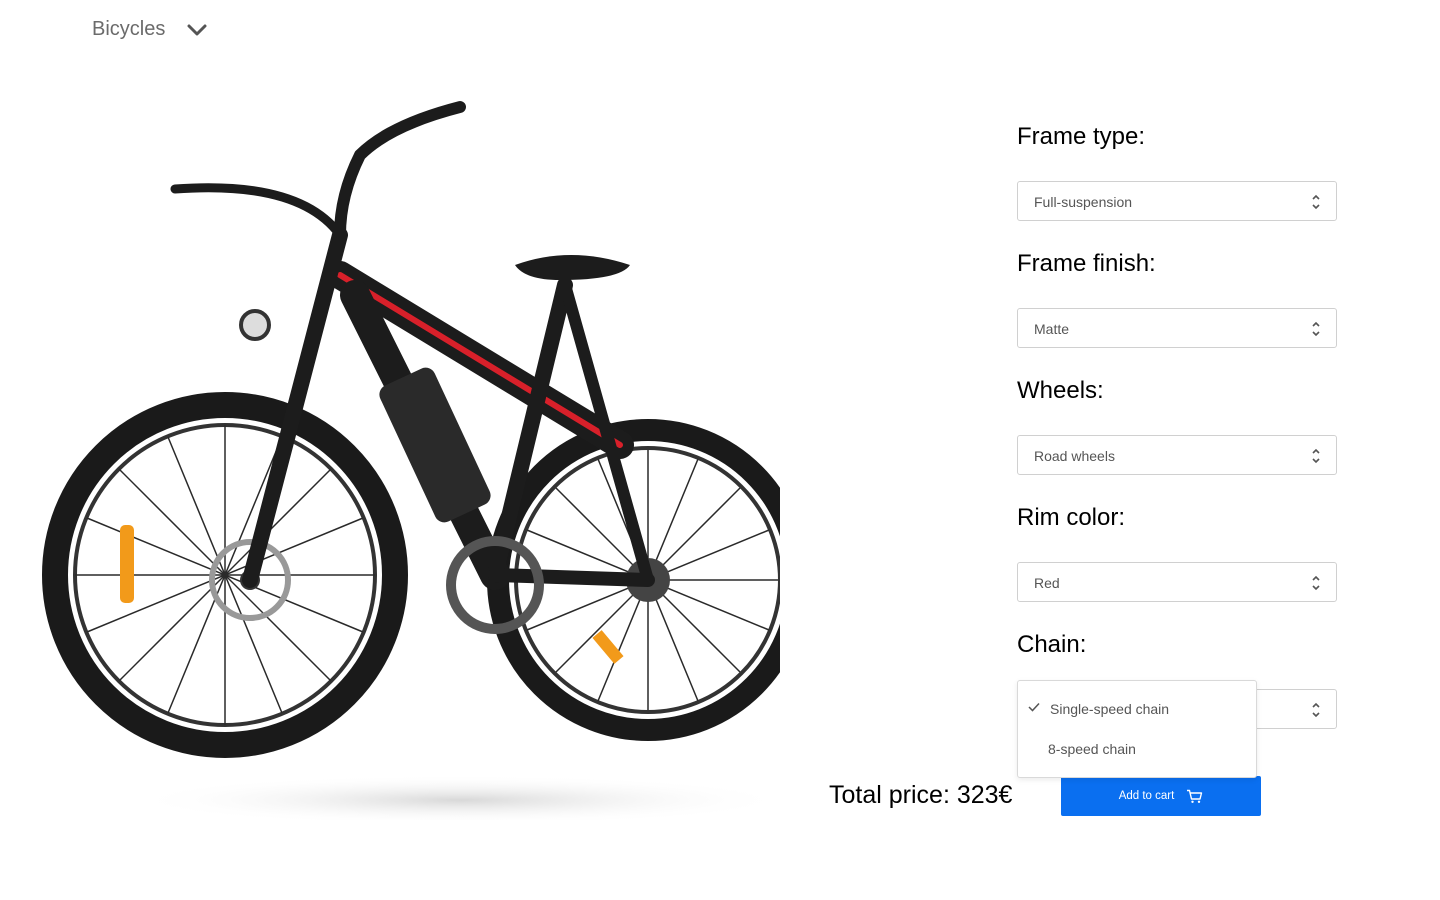 Image resolution: width=1440 pixels, height=900 pixels. I want to click on chevron-down-icon, so click(197, 29).